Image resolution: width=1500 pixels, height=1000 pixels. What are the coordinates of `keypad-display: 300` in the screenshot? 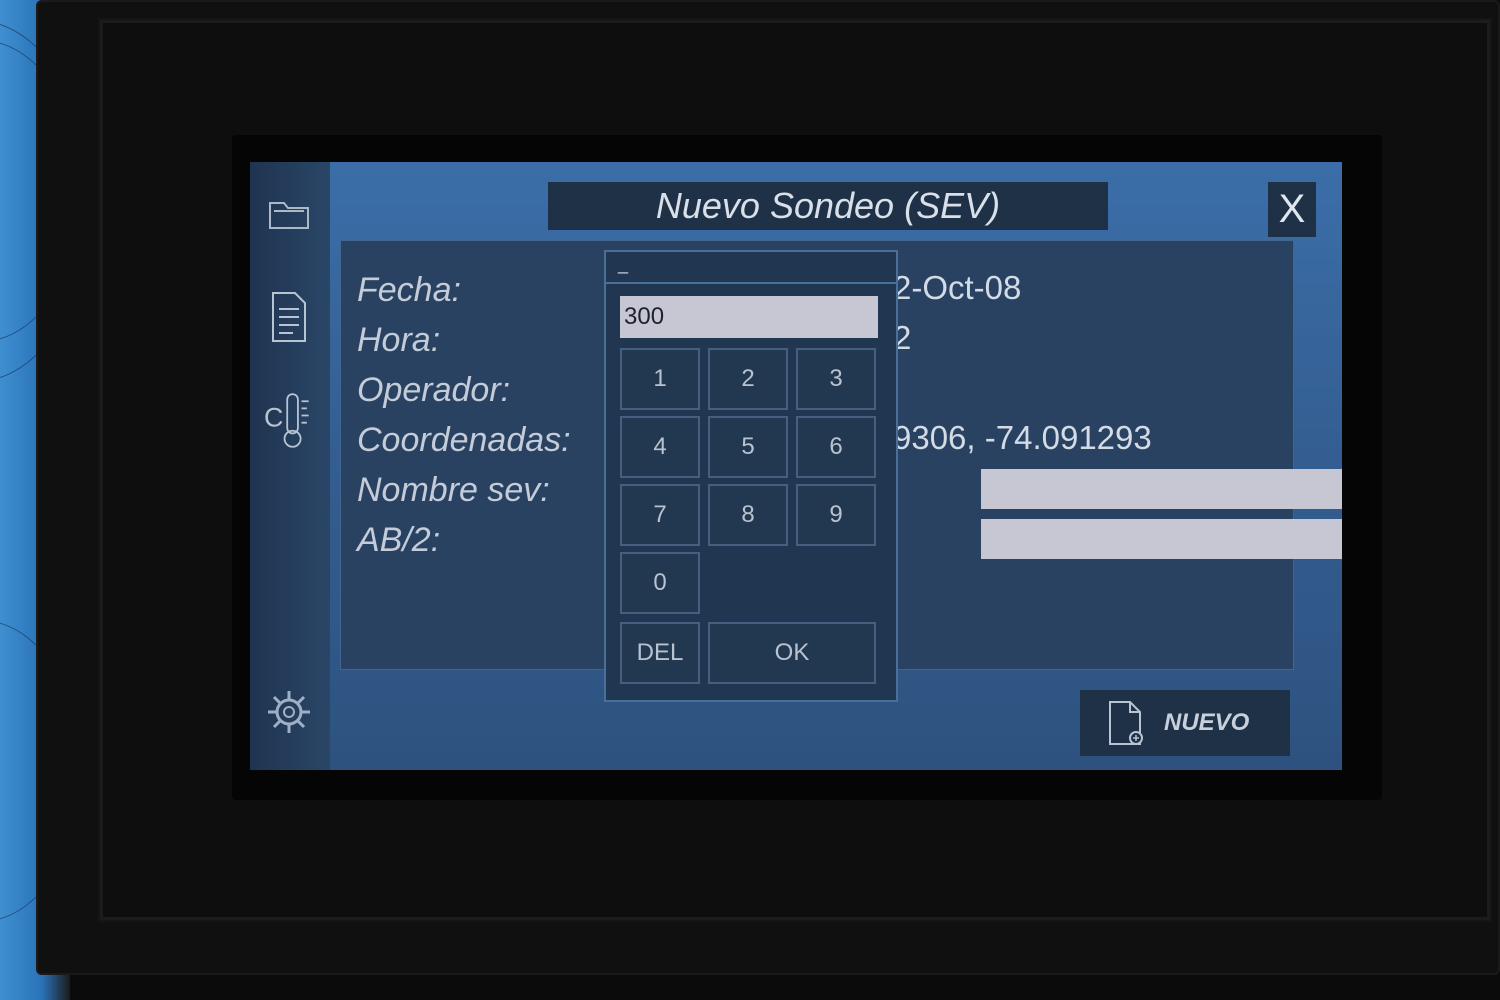 It's located at (749, 317).